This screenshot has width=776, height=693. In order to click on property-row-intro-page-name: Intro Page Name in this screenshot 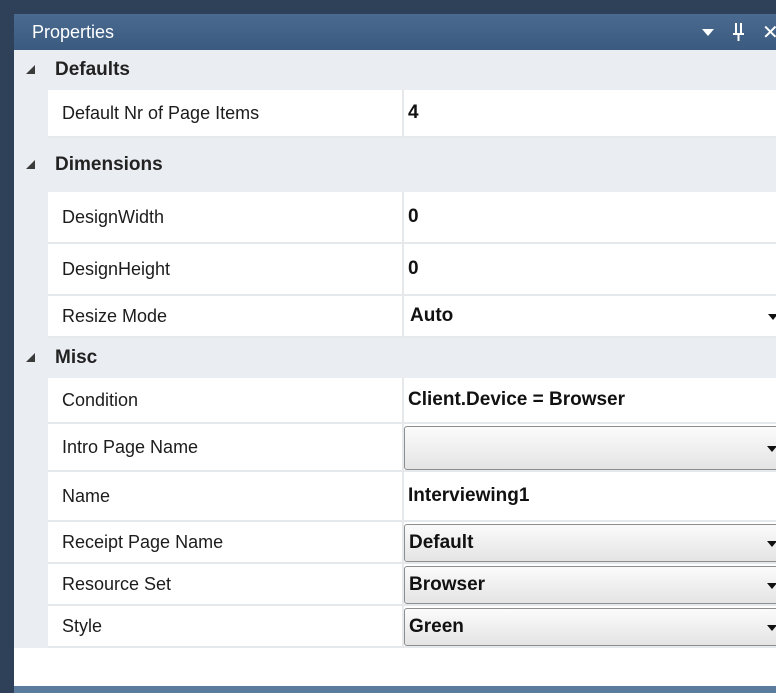, I will do `click(395, 448)`.